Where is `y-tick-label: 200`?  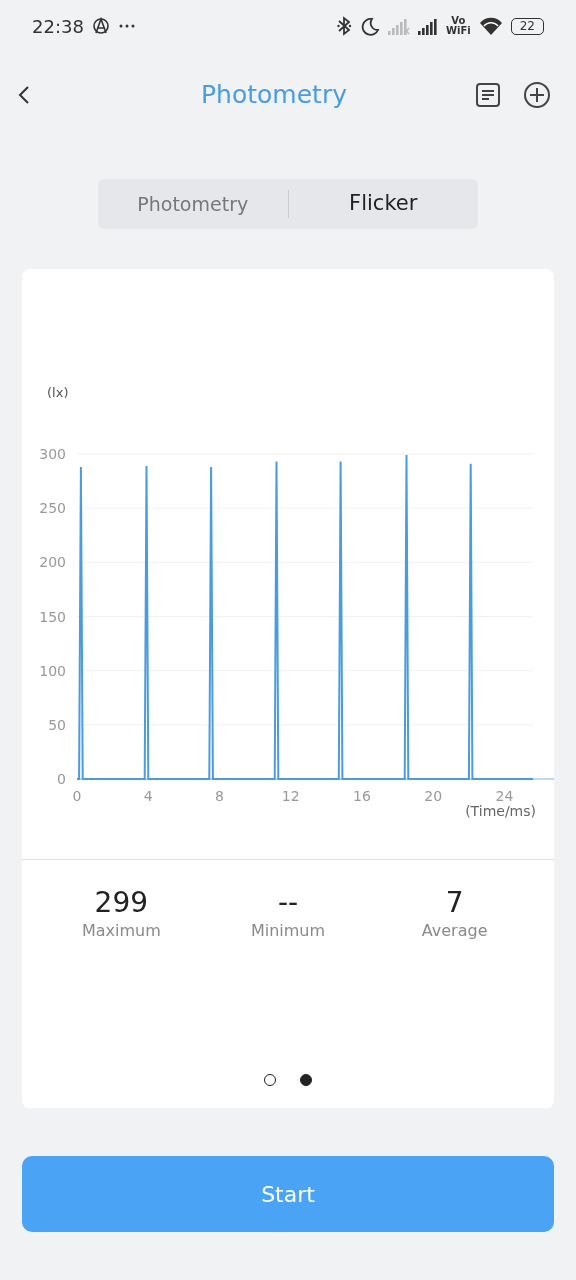
y-tick-label: 200 is located at coordinates (52, 562).